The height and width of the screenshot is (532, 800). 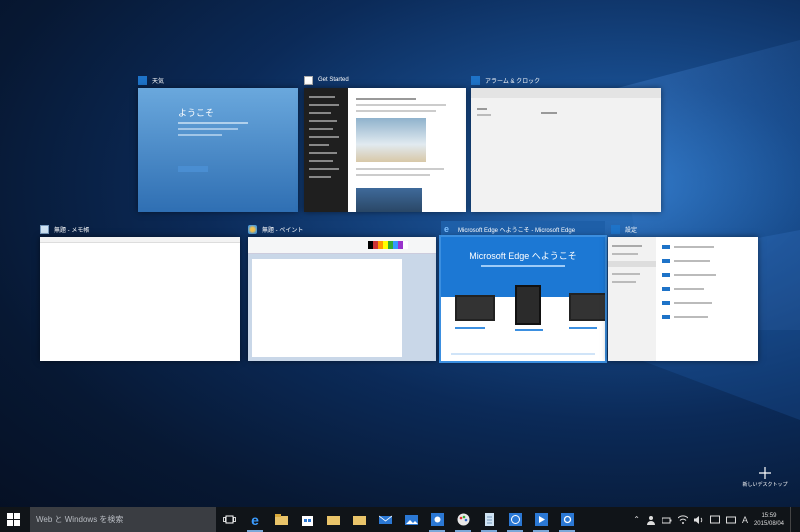 What do you see at coordinates (475, 308) in the screenshot?
I see `laptop-image` at bounding box center [475, 308].